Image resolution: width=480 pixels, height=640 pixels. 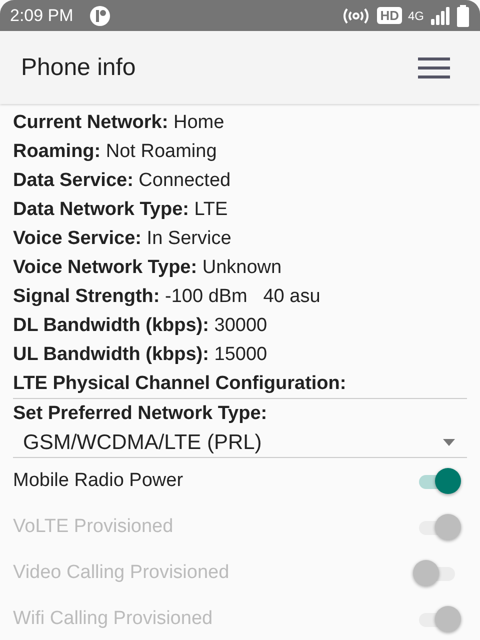 I want to click on dropdown-caret-icon, so click(x=449, y=442).